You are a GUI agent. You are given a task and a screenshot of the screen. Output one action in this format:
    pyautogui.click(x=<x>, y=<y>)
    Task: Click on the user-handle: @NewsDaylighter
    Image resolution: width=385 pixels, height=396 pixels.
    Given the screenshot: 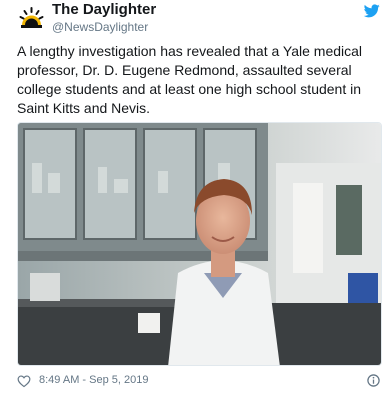 What is the action you would take?
    pyautogui.click(x=100, y=27)
    